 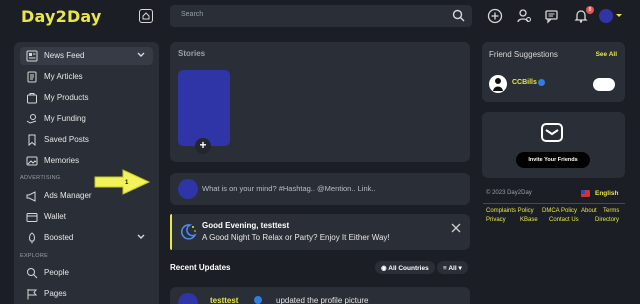 What do you see at coordinates (322, 300) in the screenshot?
I see `post-action: updated the profile picture` at bounding box center [322, 300].